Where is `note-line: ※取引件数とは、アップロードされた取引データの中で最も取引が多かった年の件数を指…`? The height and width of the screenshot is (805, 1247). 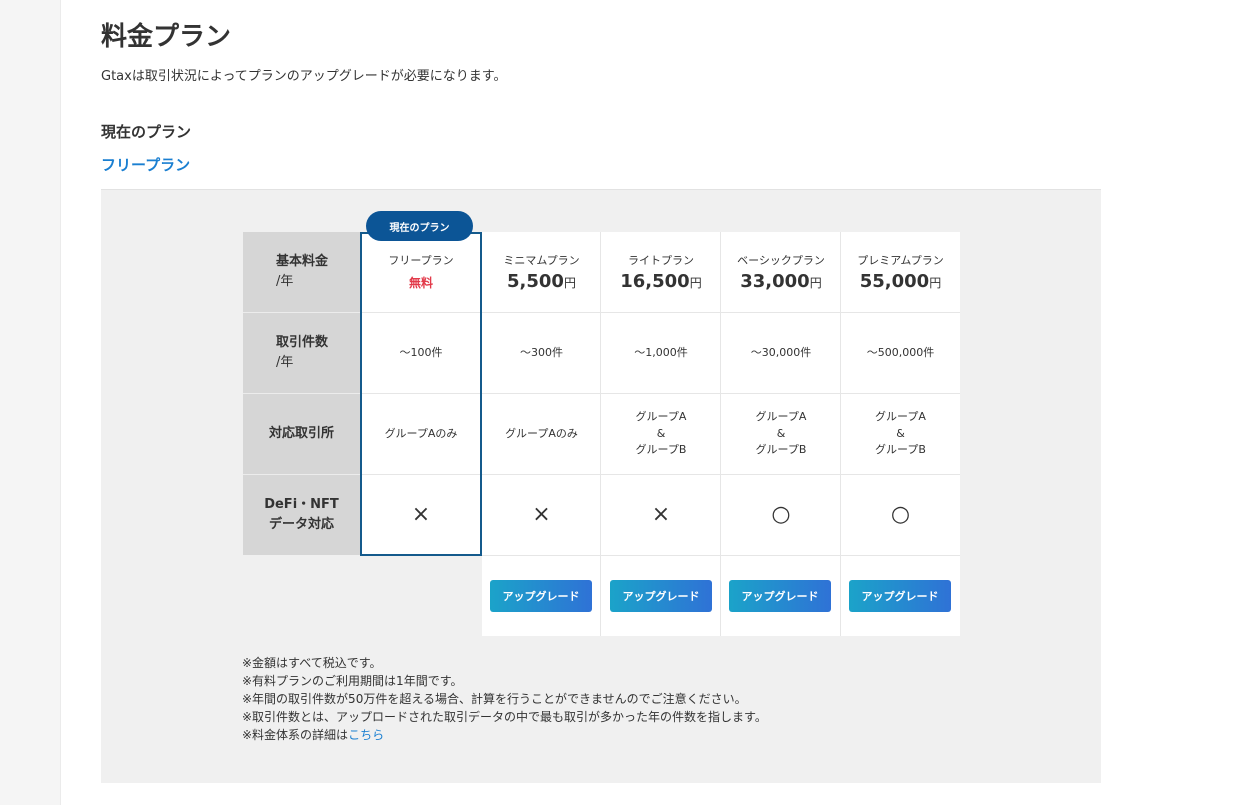 note-line: ※取引件数とは、アップロードされた取引データの中で最も取引が多かった年の件数を指… is located at coordinates (504, 717).